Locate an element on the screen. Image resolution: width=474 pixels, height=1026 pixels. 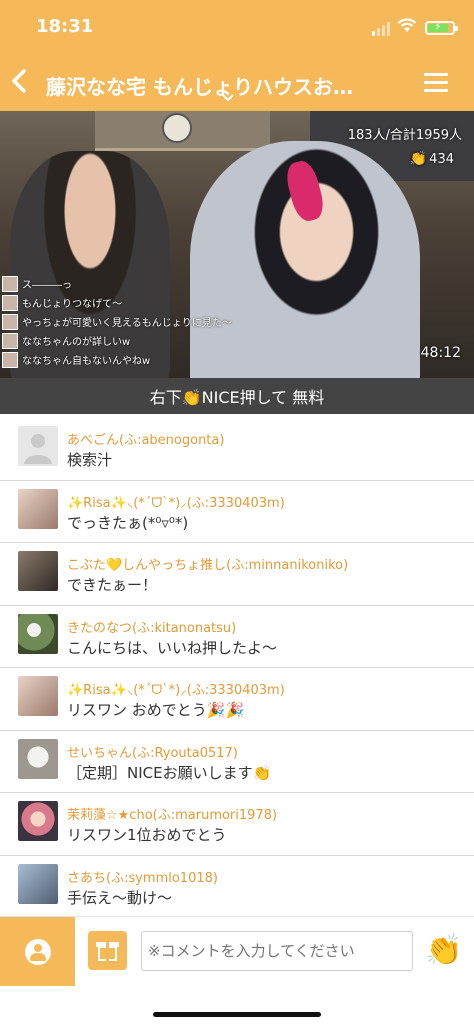
comment-input is located at coordinates (277, 951).